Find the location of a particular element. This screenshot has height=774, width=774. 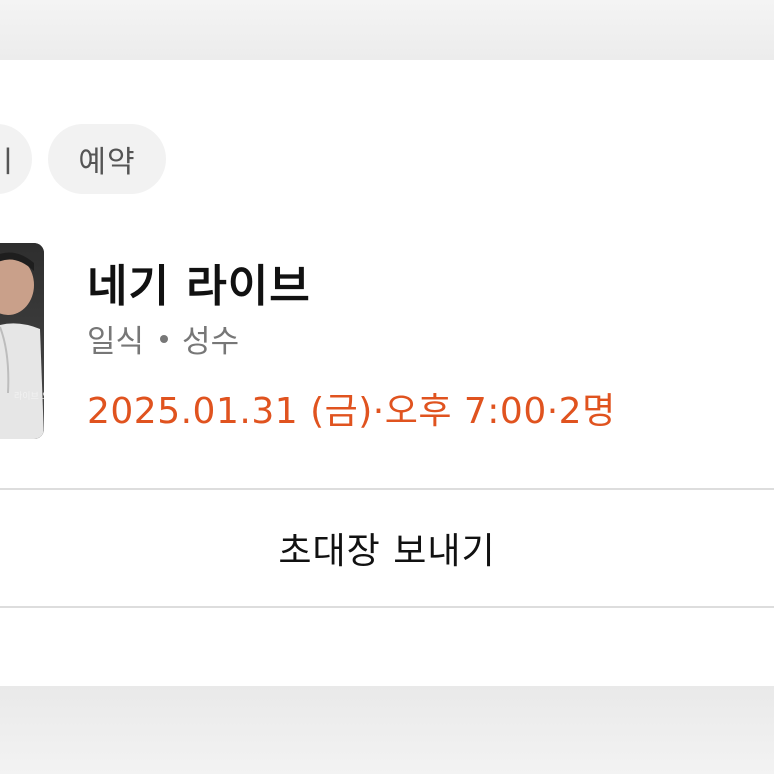

thumbnail-caption: 라이브 오 is located at coordinates (29, 396).